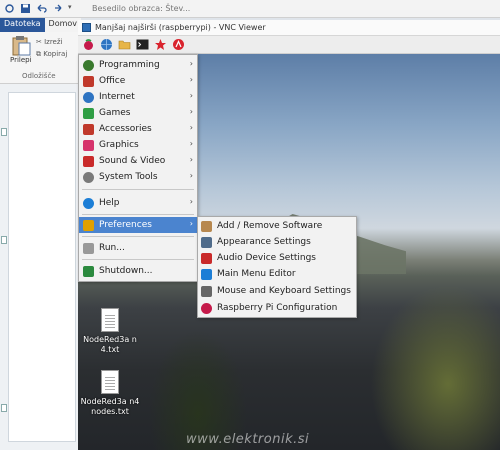  I want to click on shutdown-icon, so click(88, 271).